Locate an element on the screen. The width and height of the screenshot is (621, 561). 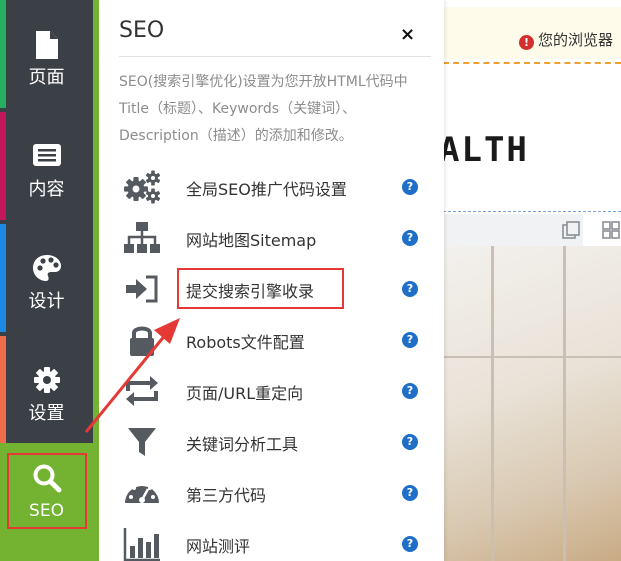
sidebar-item-label: 内容 is located at coordinates (46, 189).